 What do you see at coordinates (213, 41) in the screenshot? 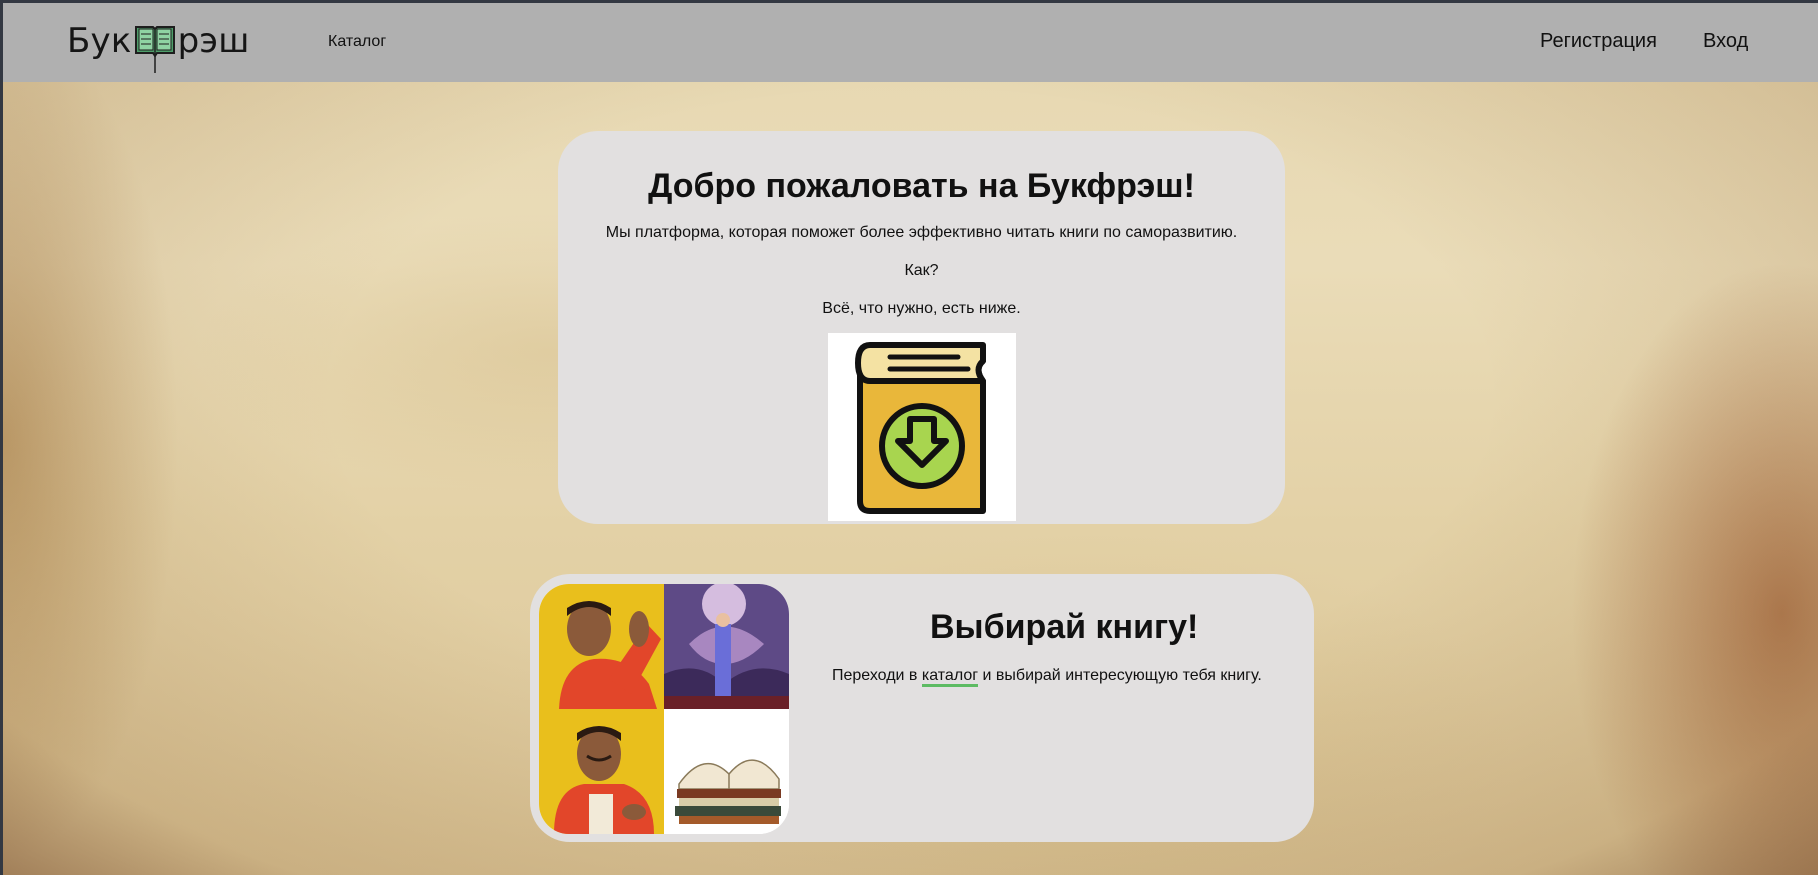
I see `logo-text-right: рэш` at bounding box center [213, 41].